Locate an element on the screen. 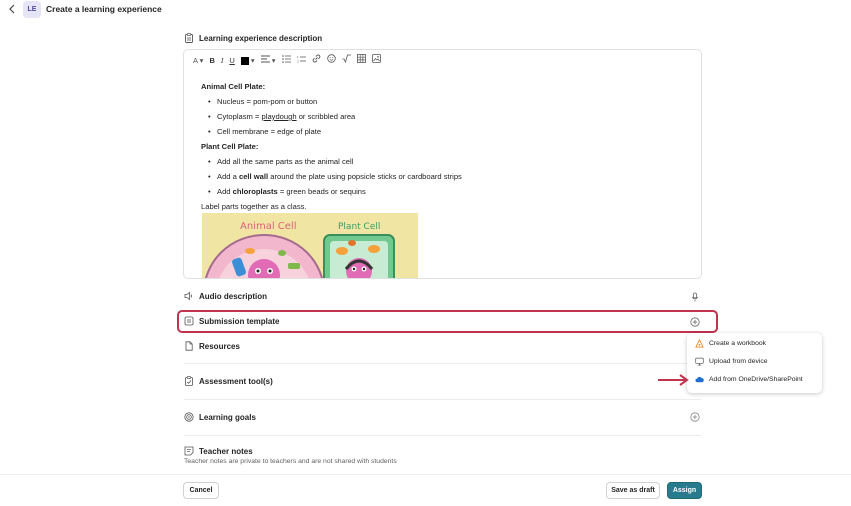 This screenshot has height=506, width=851. assign-button: Assign is located at coordinates (684, 490).